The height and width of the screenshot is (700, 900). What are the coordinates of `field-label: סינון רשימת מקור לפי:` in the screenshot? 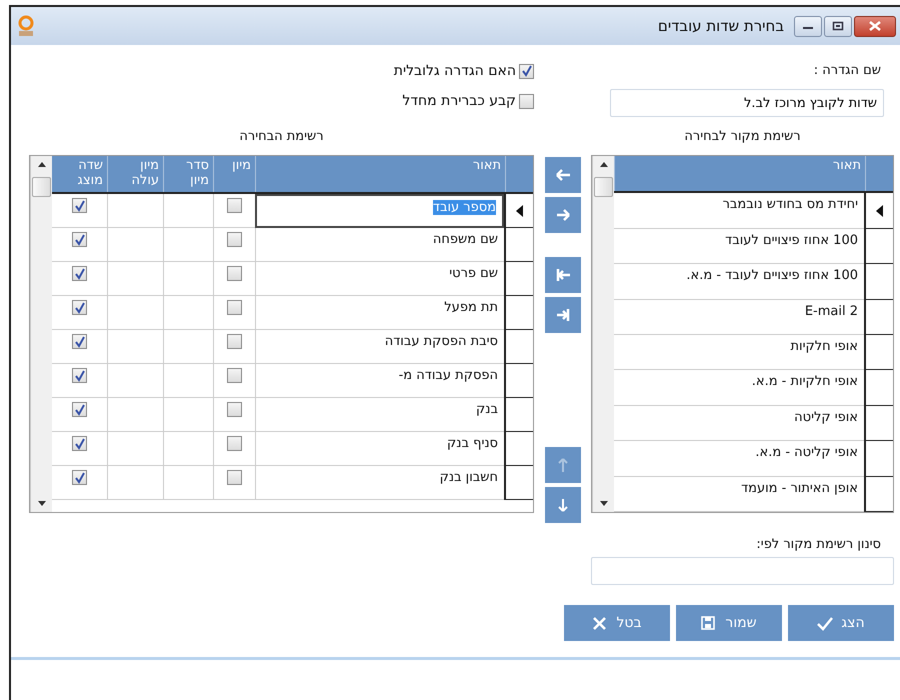 It's located at (818, 545).